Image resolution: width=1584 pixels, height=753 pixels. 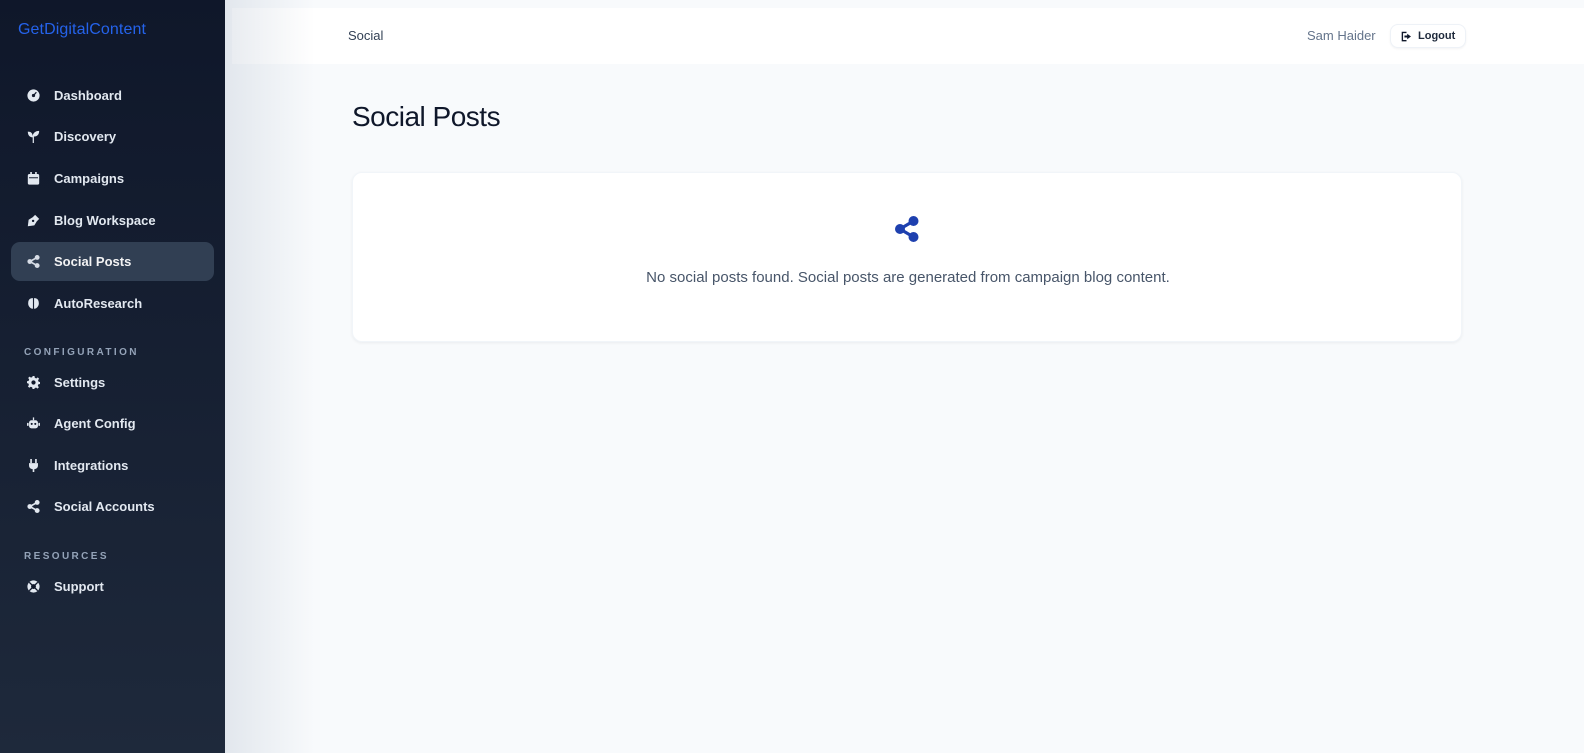 I want to click on sidebar-item-social-accounts: Social Accounts, so click(x=112, y=506).